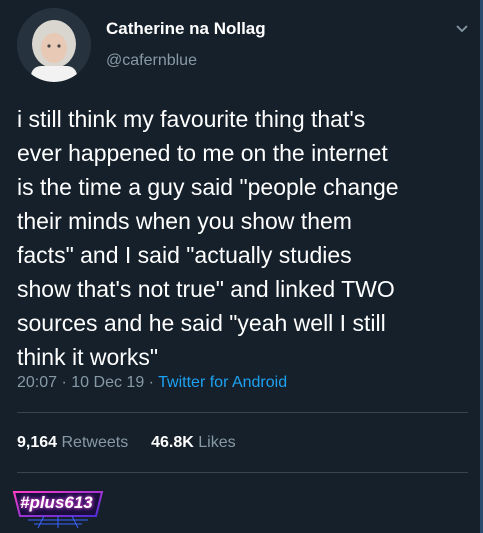 This screenshot has height=533, width=483. What do you see at coordinates (184, 255) in the screenshot?
I see `tweet-text-line: facts" and I said "actually studies` at bounding box center [184, 255].